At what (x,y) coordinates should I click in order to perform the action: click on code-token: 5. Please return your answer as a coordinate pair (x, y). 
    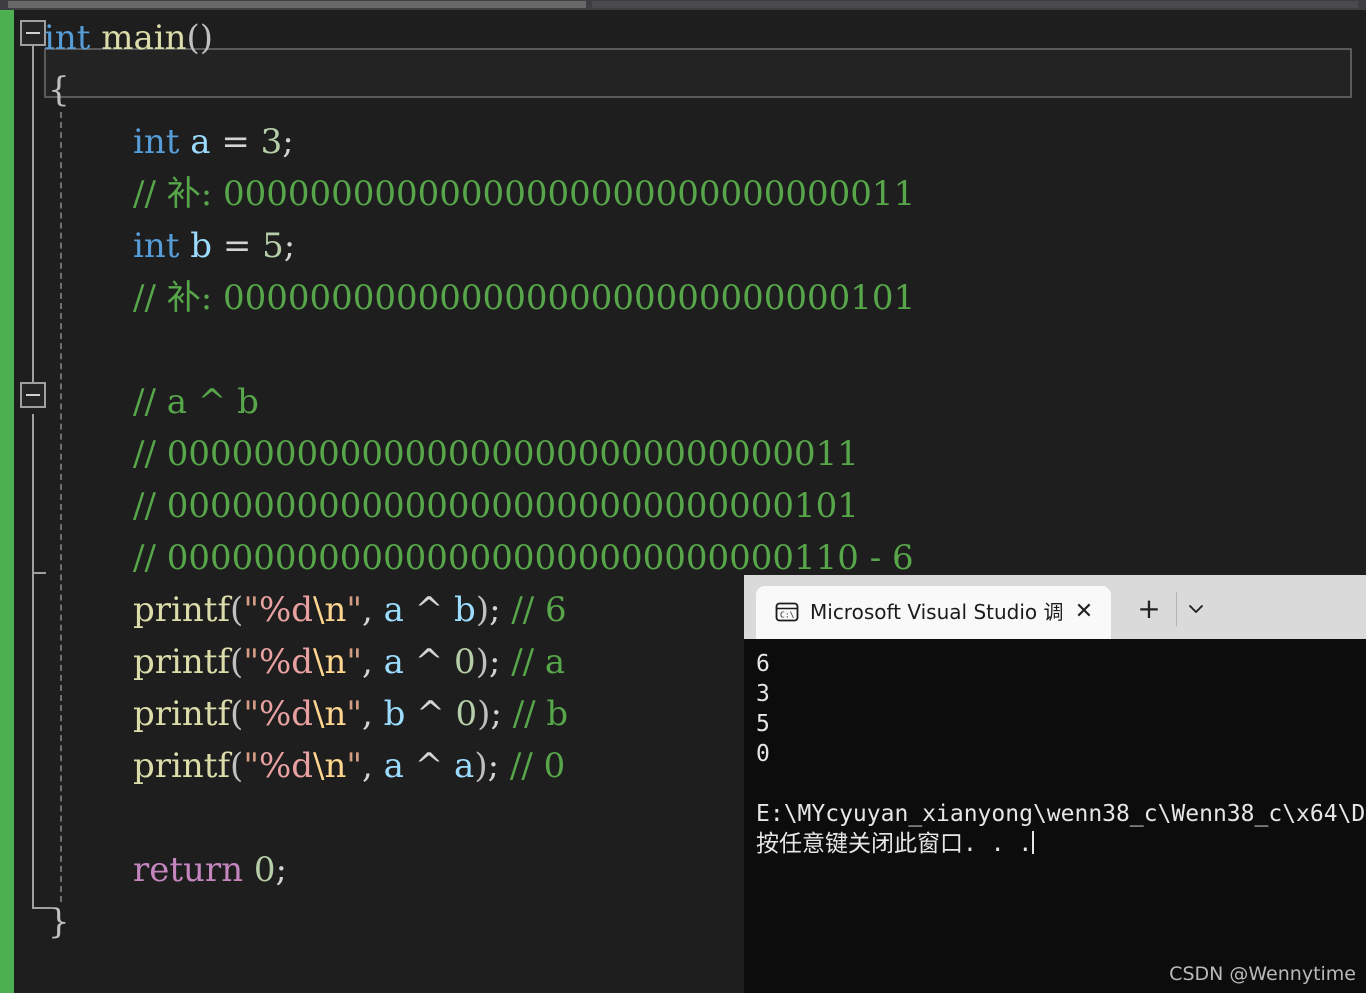
    Looking at the image, I should click on (273, 246).